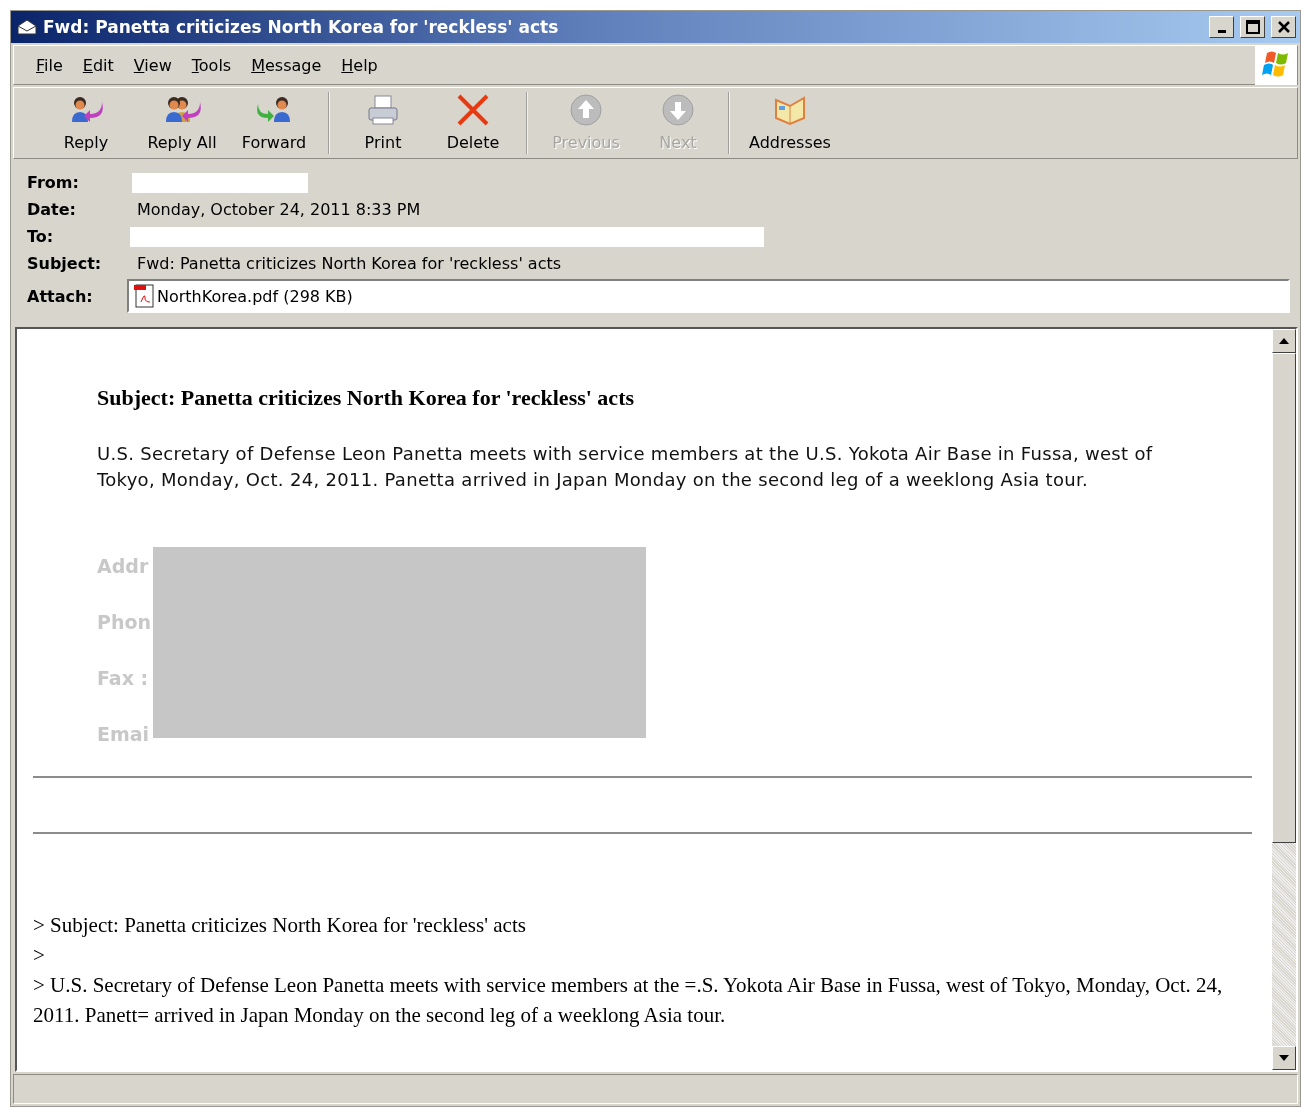 This screenshot has height=1107, width=1301. What do you see at coordinates (625, 467) in the screenshot?
I see `message-paragraph: U.S. Secretary of Defense Leon Panetta meets with service members at the U.S. Yokota Air Base in Fussa, west of Tokyo, Monday, Oct. 24, 2011. Panetta arrived in Japan Monday on the second leg of a weeklong Asia tour.` at bounding box center [625, 467].